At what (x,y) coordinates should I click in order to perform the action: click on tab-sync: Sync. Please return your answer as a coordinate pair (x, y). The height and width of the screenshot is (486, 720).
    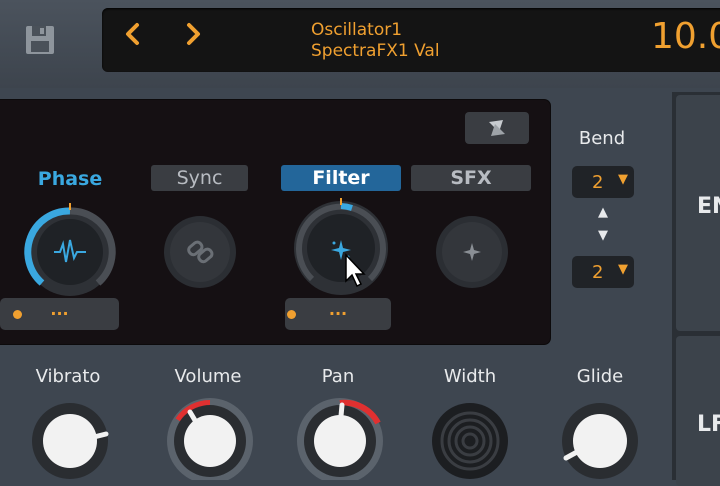
    Looking at the image, I should click on (199, 178).